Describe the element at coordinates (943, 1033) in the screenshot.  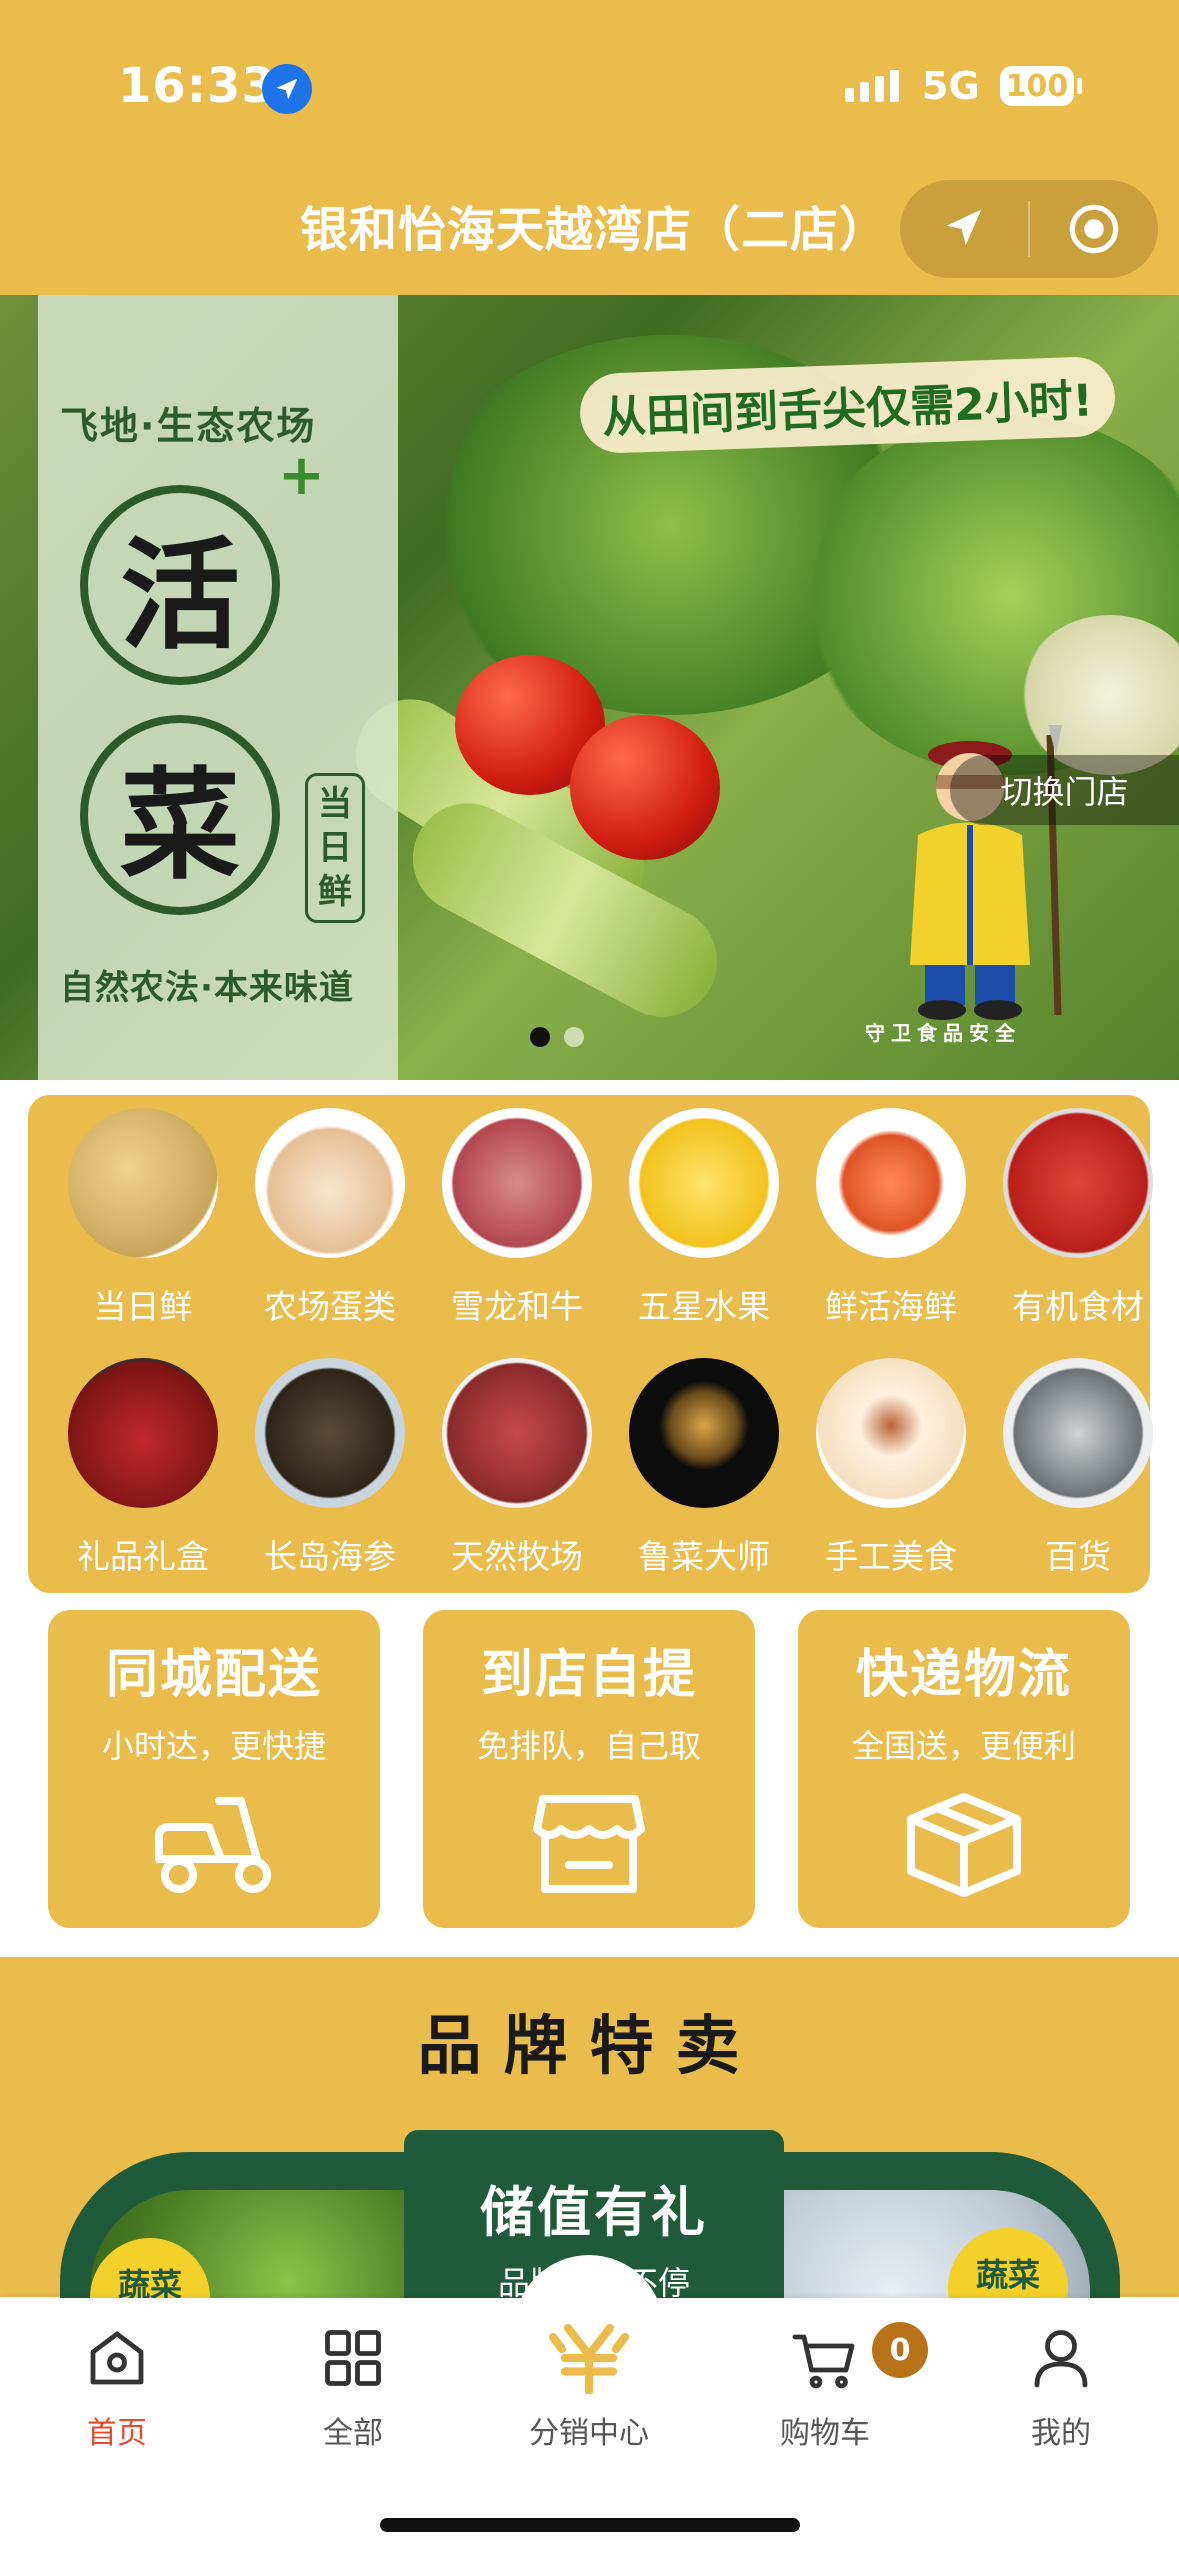
I see `mascot-caption: 守卫食品安全` at that location.